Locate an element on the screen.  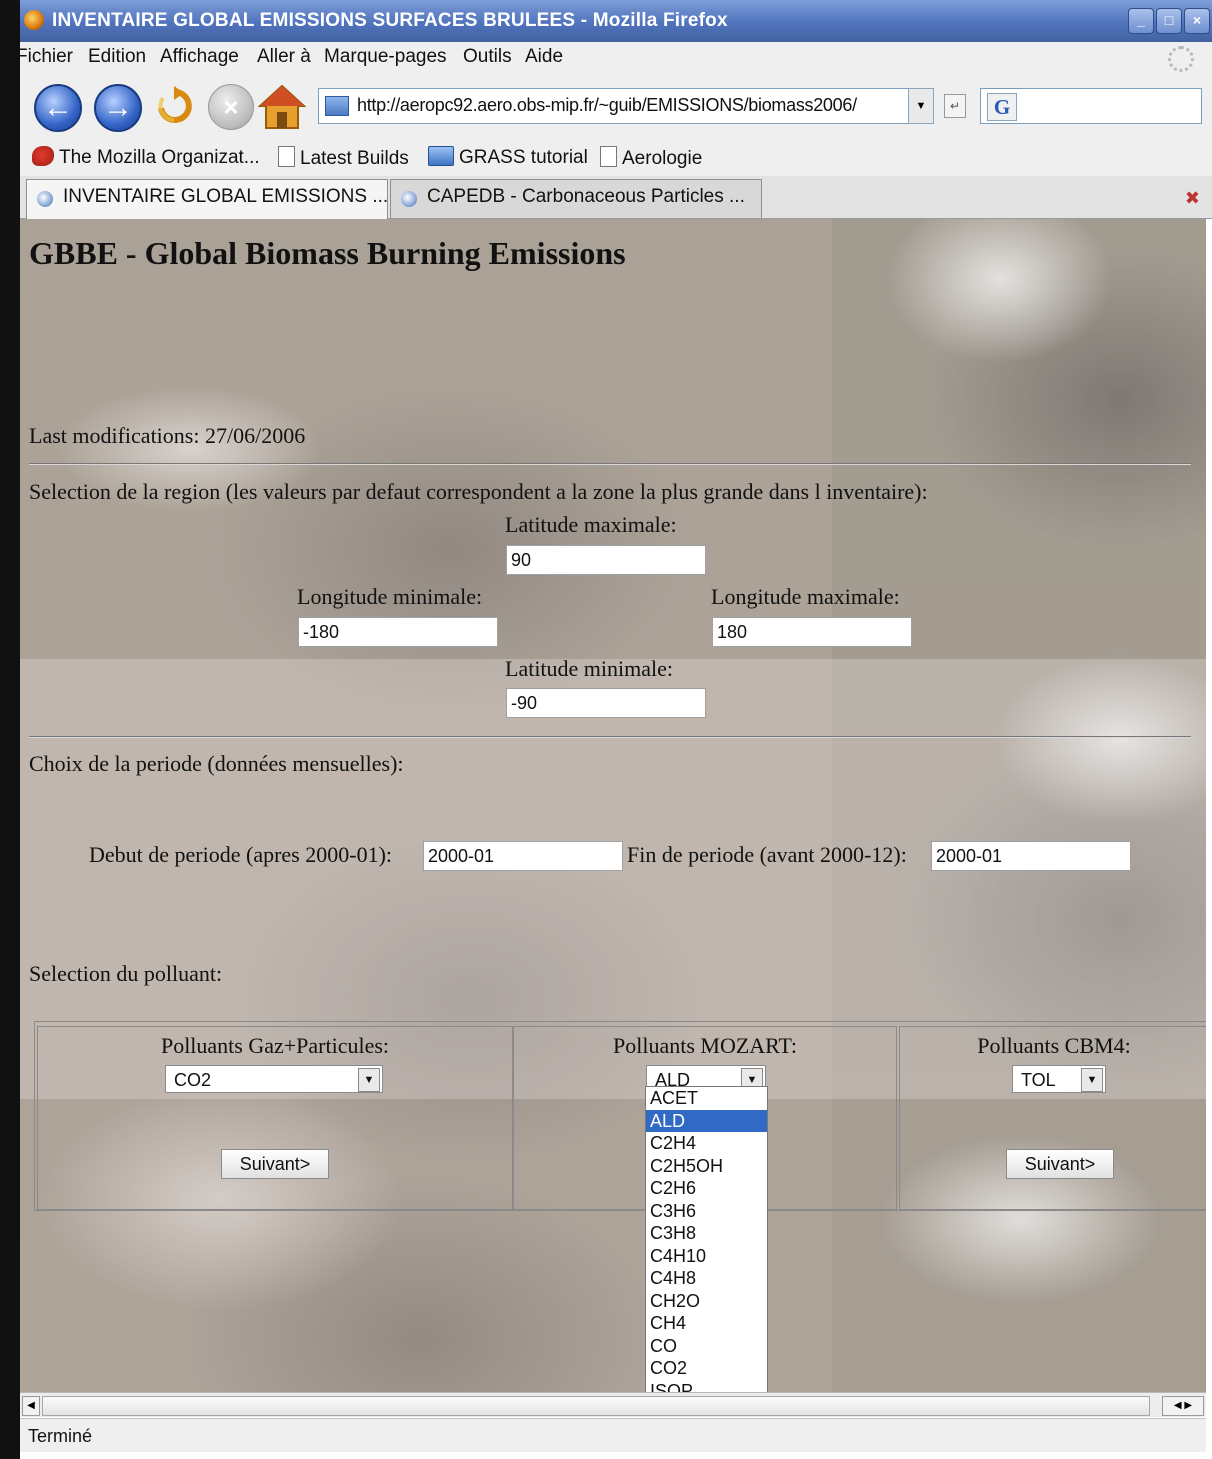
mozart-option: ALD is located at coordinates (706, 1120).